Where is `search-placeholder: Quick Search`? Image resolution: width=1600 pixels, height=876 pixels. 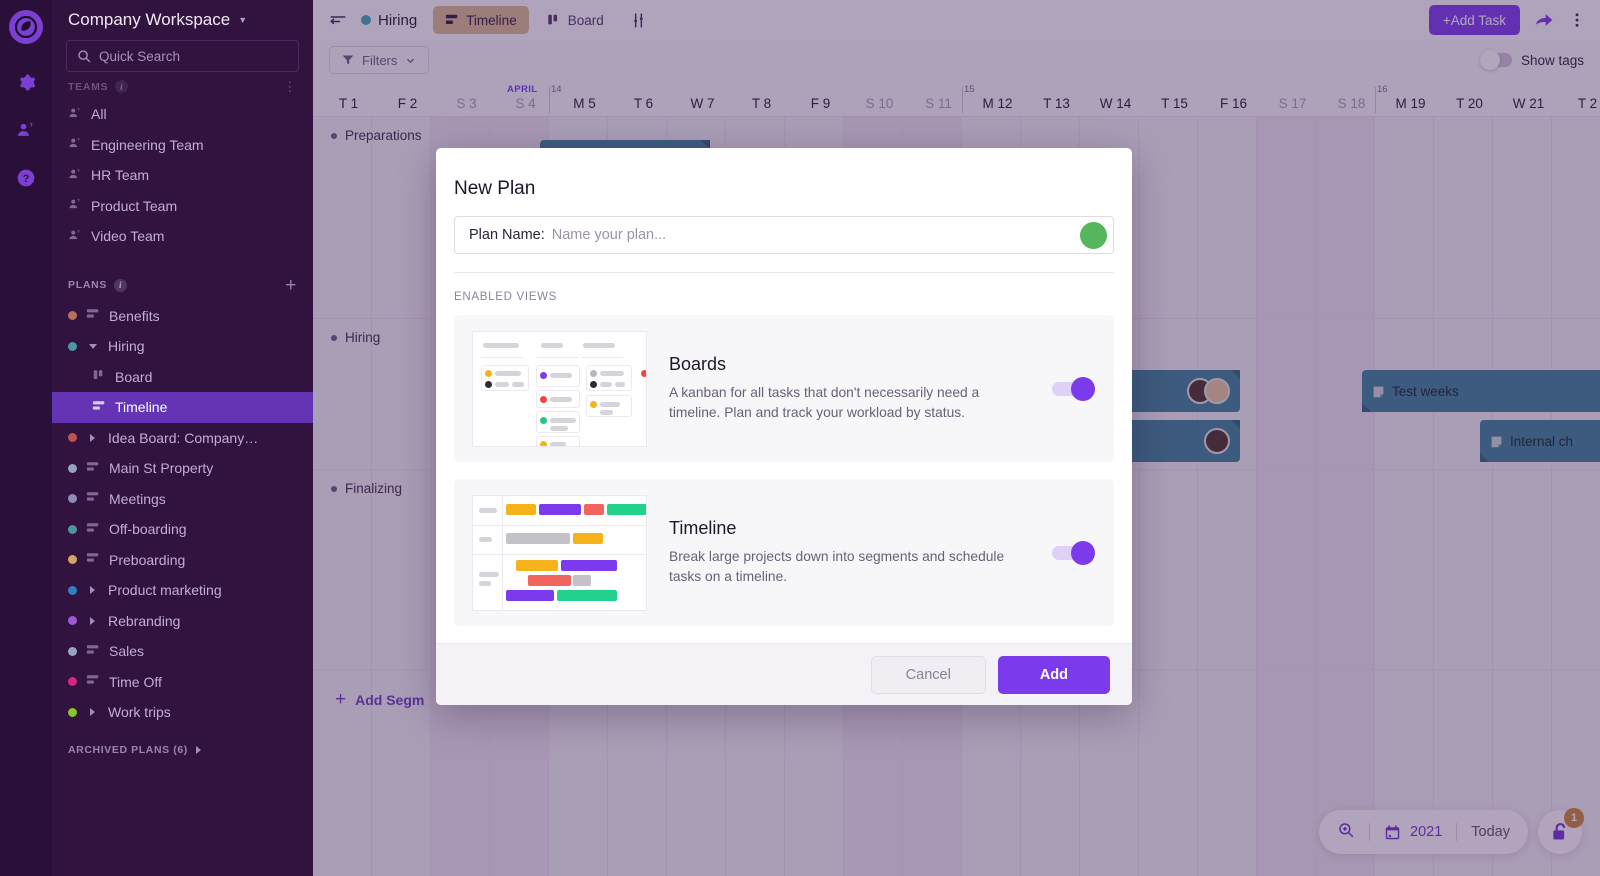
search-placeholder: Quick Search is located at coordinates (140, 56).